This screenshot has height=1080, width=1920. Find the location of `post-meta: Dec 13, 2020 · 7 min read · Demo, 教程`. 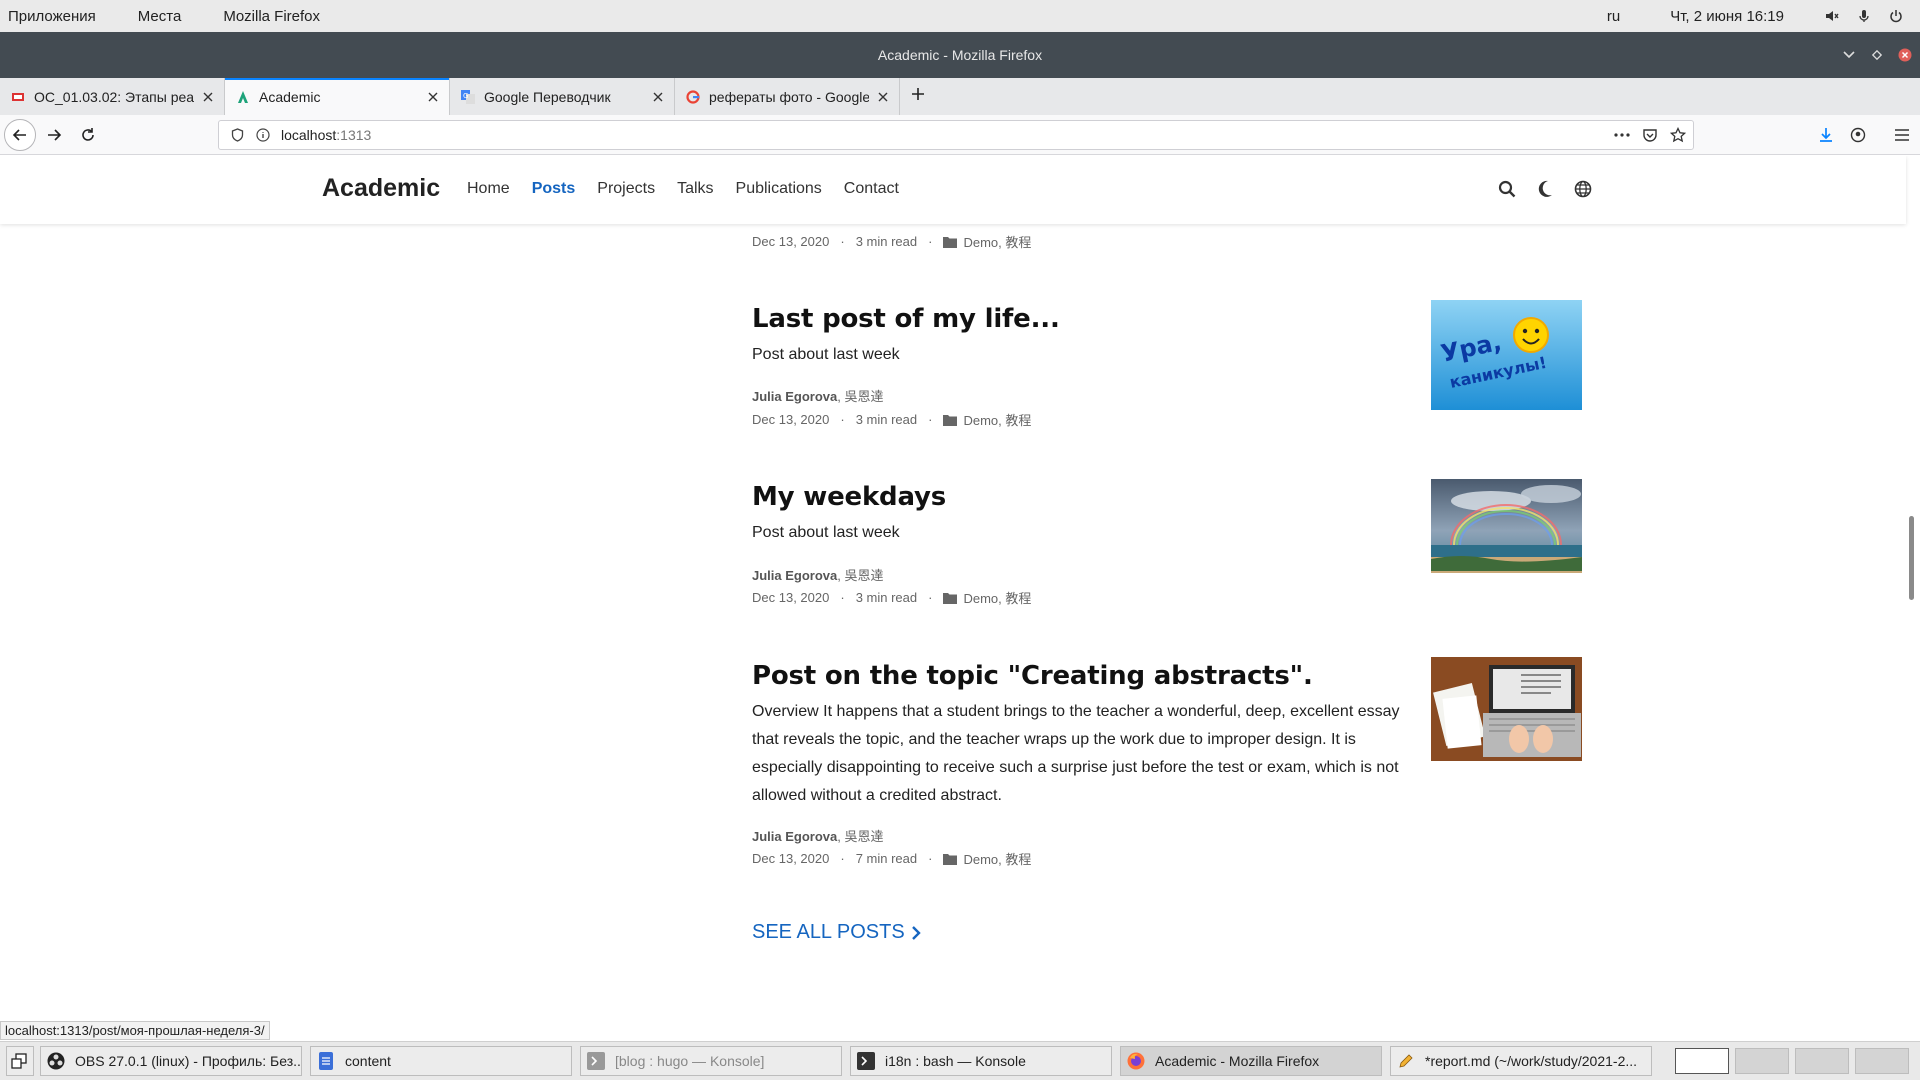

post-meta: Dec 13, 2020 · 7 min read · Demo, 教程 is located at coordinates (891, 858).